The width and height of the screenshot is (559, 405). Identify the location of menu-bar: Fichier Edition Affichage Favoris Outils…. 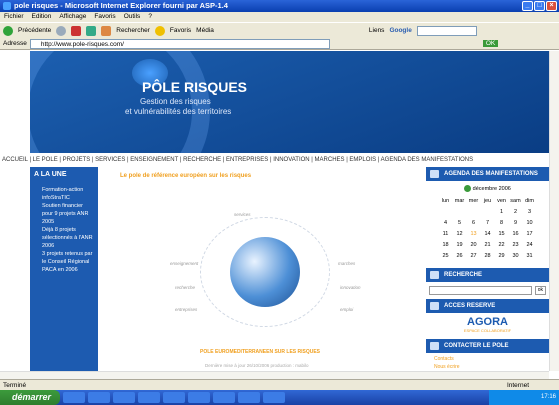
(279, 17).